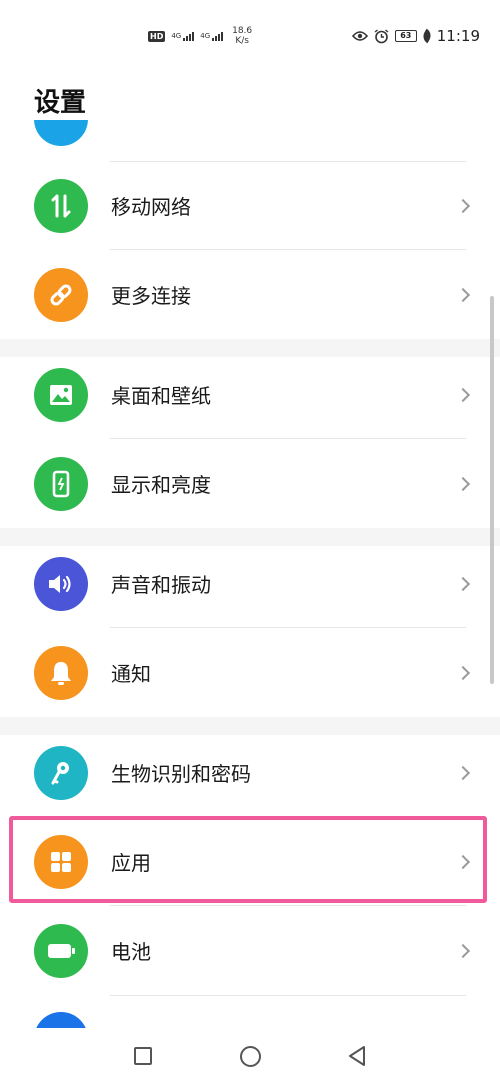 The width and height of the screenshot is (500, 1084). I want to click on settings-item-label: 更多连接, so click(151, 296).